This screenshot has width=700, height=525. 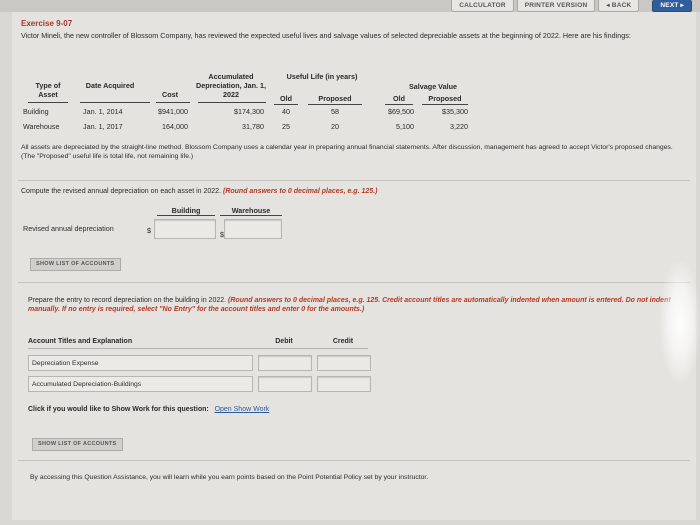 What do you see at coordinates (286, 111) in the screenshot?
I see `table-row-1-life-old: 40` at bounding box center [286, 111].